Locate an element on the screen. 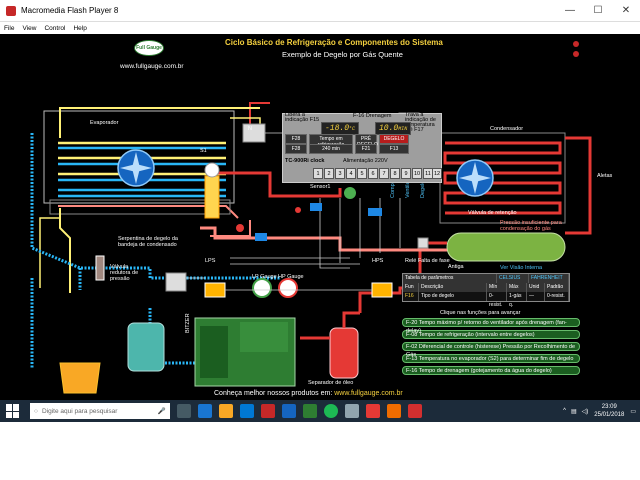 Image resolution: width=640 pixels, height=480 pixels. mcafee-icon is located at coordinates (268, 411).